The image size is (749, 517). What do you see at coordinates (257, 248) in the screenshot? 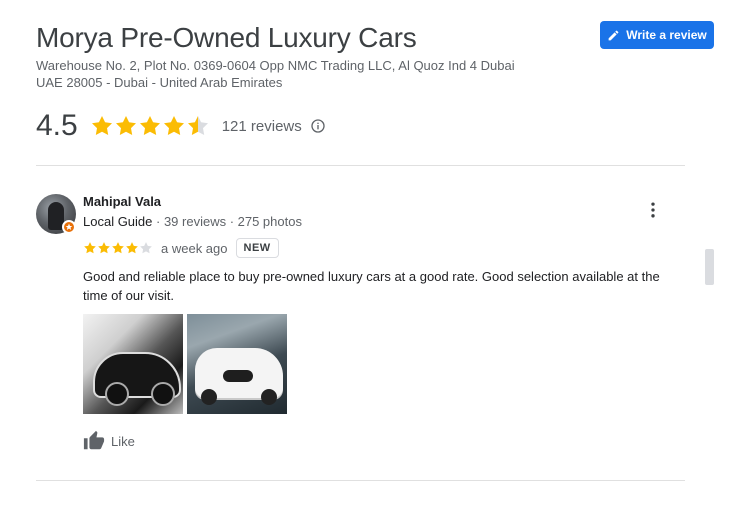
I see `new-badge: NEW` at bounding box center [257, 248].